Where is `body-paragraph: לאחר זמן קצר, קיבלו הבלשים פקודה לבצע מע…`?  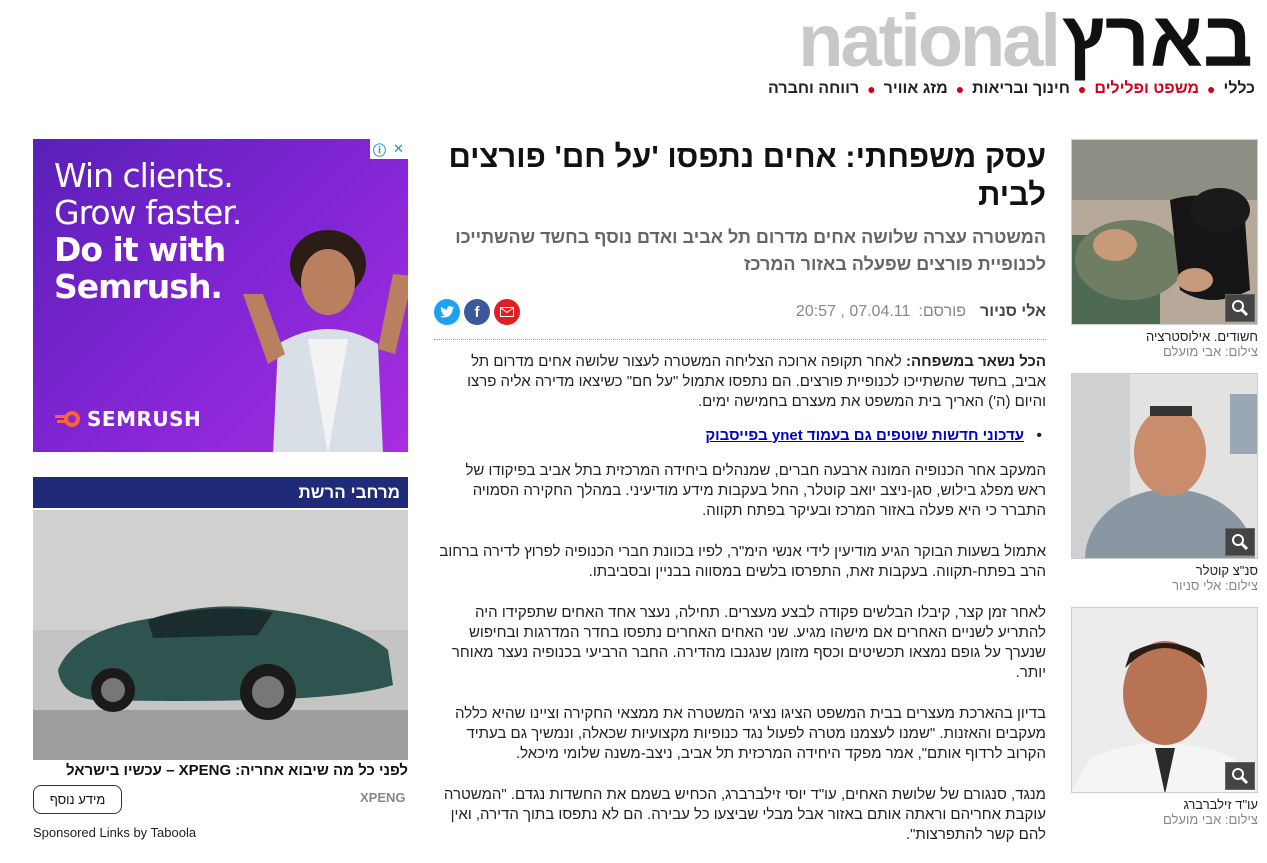 body-paragraph: לאחר זמן קצר, קיבלו הבלשים פקודה לבצע מע… is located at coordinates (748, 642).